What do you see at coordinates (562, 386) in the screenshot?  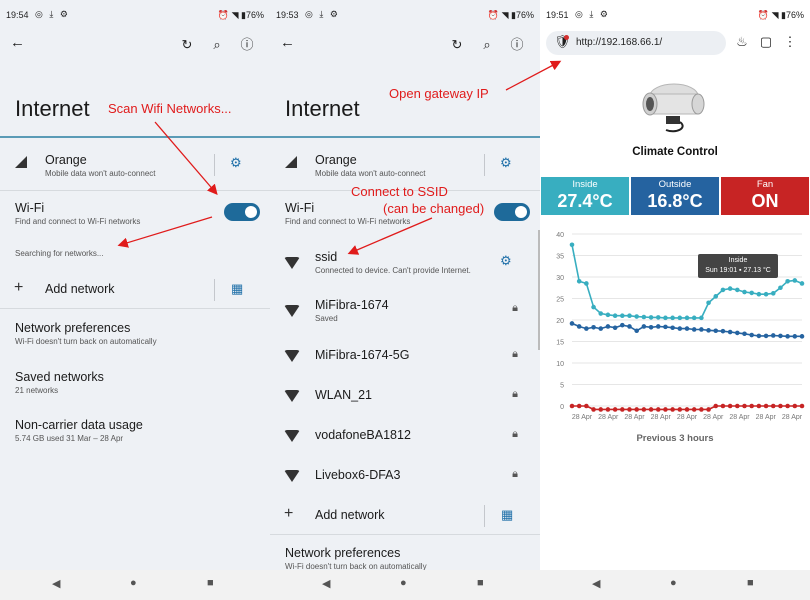 I see `y-tick-label: 5` at bounding box center [562, 386].